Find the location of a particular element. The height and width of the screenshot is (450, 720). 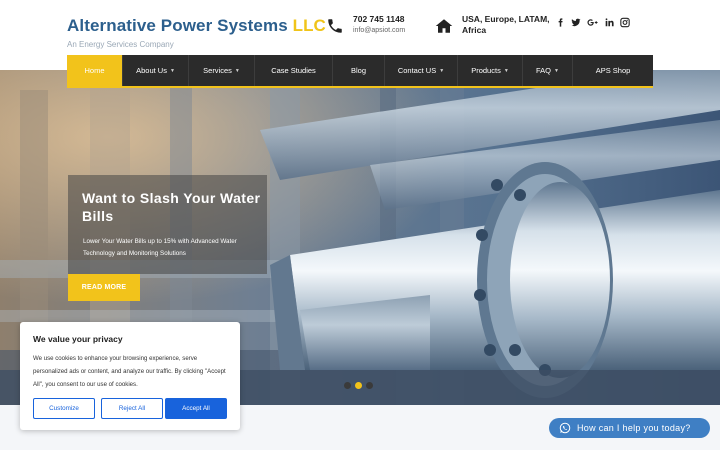

brand-title-suffix: LLC is located at coordinates (309, 25).